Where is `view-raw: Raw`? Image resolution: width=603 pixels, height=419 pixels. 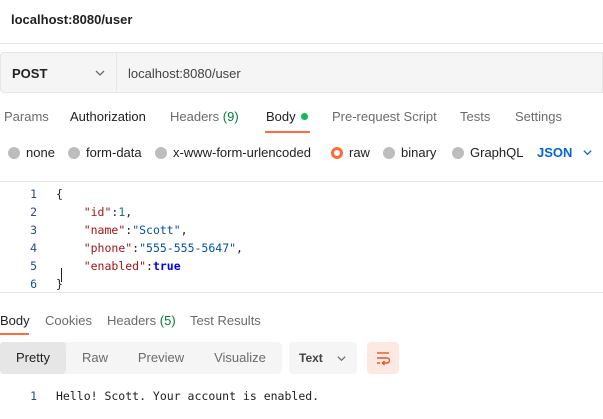 view-raw: Raw is located at coordinates (95, 358).